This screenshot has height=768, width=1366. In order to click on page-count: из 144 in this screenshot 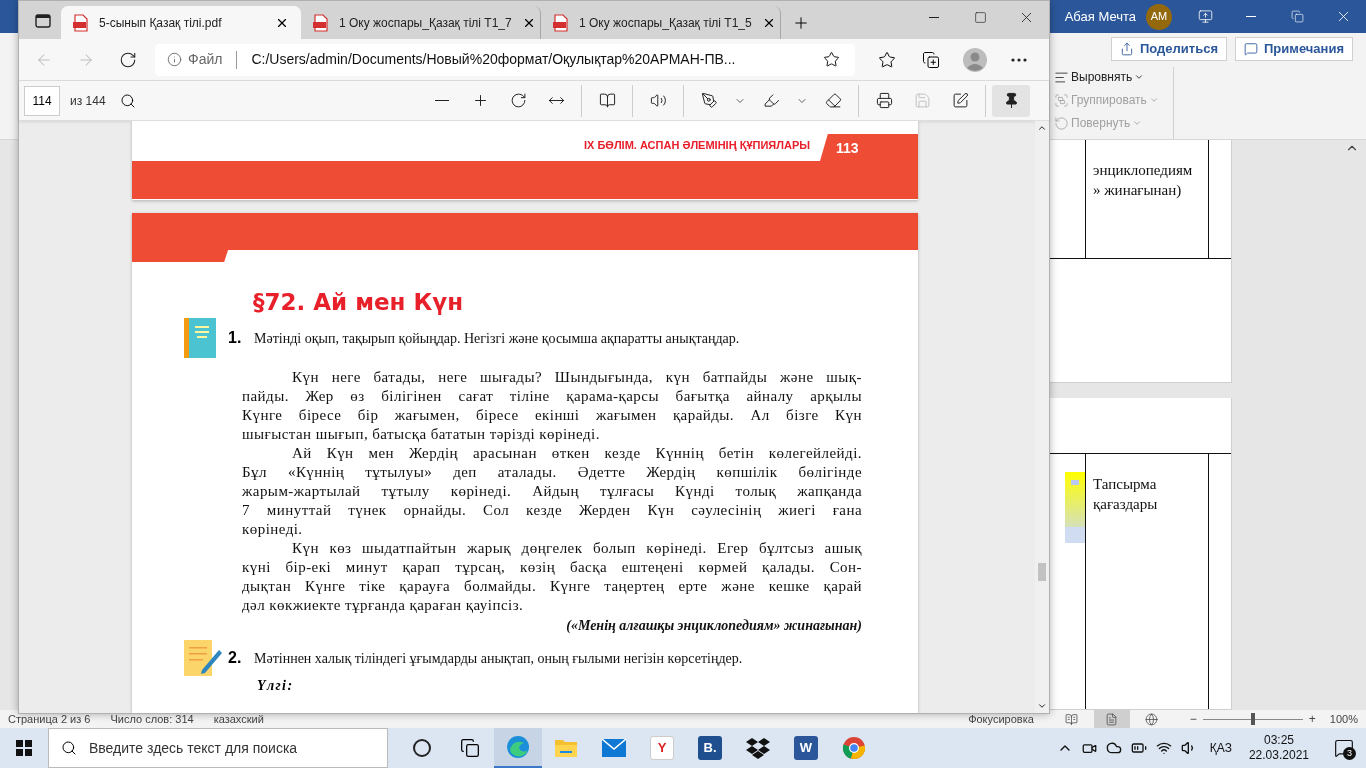, I will do `click(88, 101)`.